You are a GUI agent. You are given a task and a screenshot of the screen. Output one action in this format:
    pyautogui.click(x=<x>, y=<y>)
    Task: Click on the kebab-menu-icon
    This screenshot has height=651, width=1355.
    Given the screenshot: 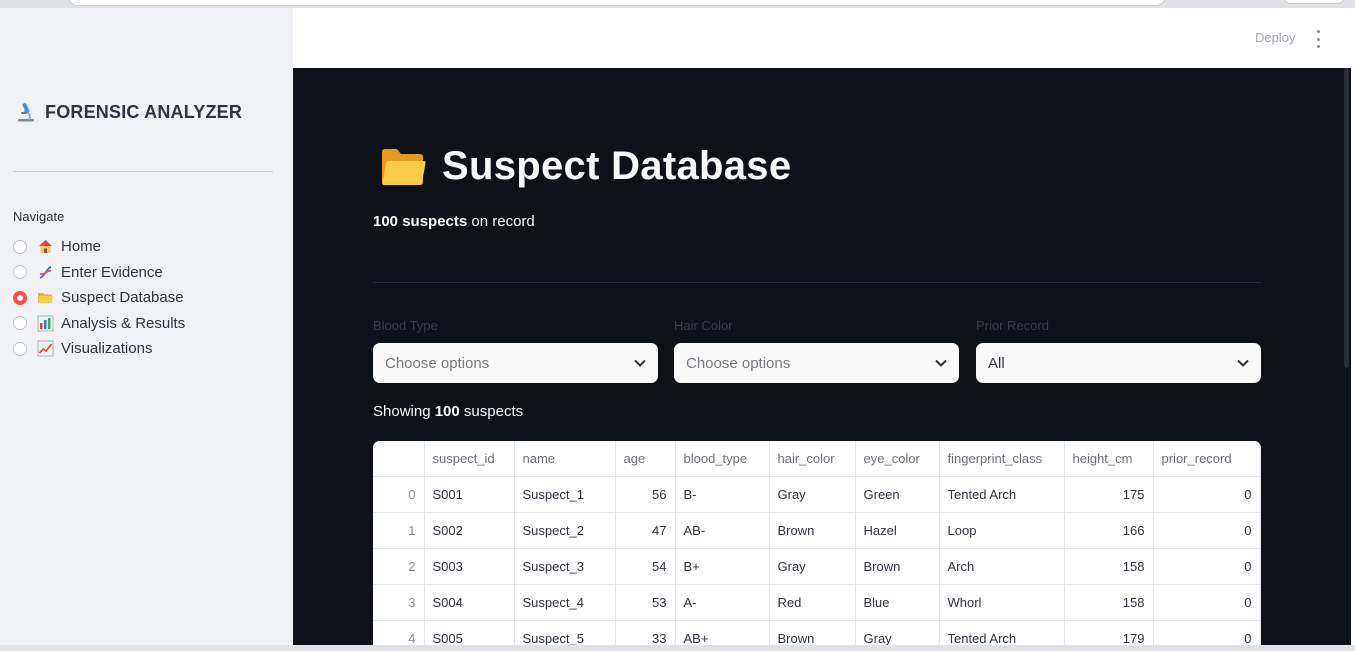 What is the action you would take?
    pyautogui.click(x=1318, y=39)
    